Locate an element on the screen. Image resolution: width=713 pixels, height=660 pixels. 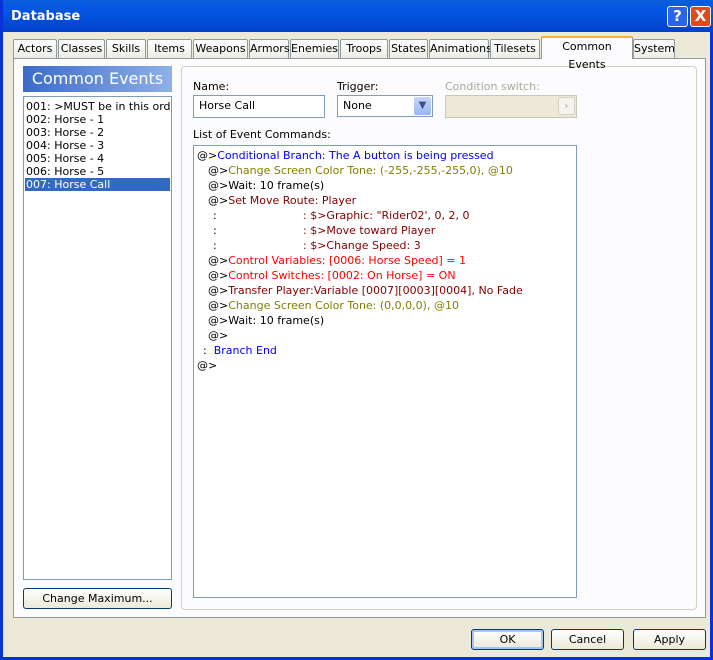
tab-actors: Actors is located at coordinates (35, 49).